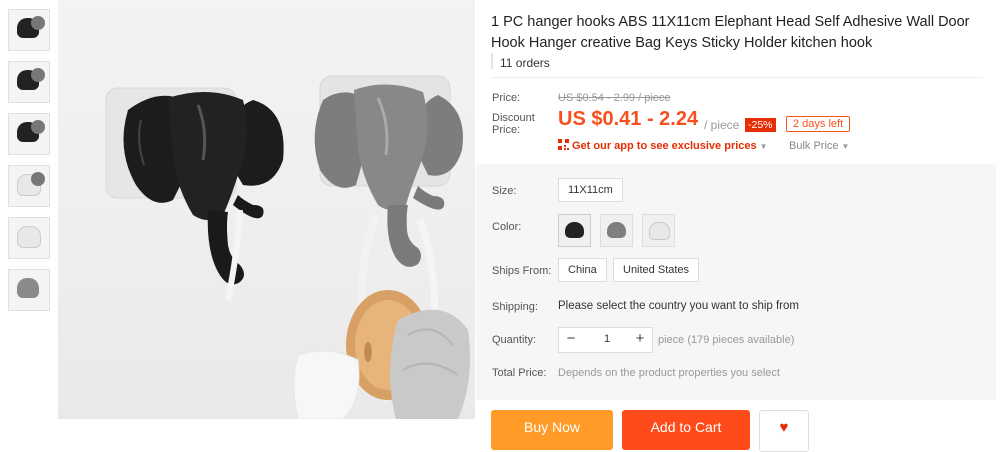 This screenshot has height=452, width=1000. Describe the element at coordinates (522, 271) in the screenshot. I see `ships-from-label: Ships From:` at that location.